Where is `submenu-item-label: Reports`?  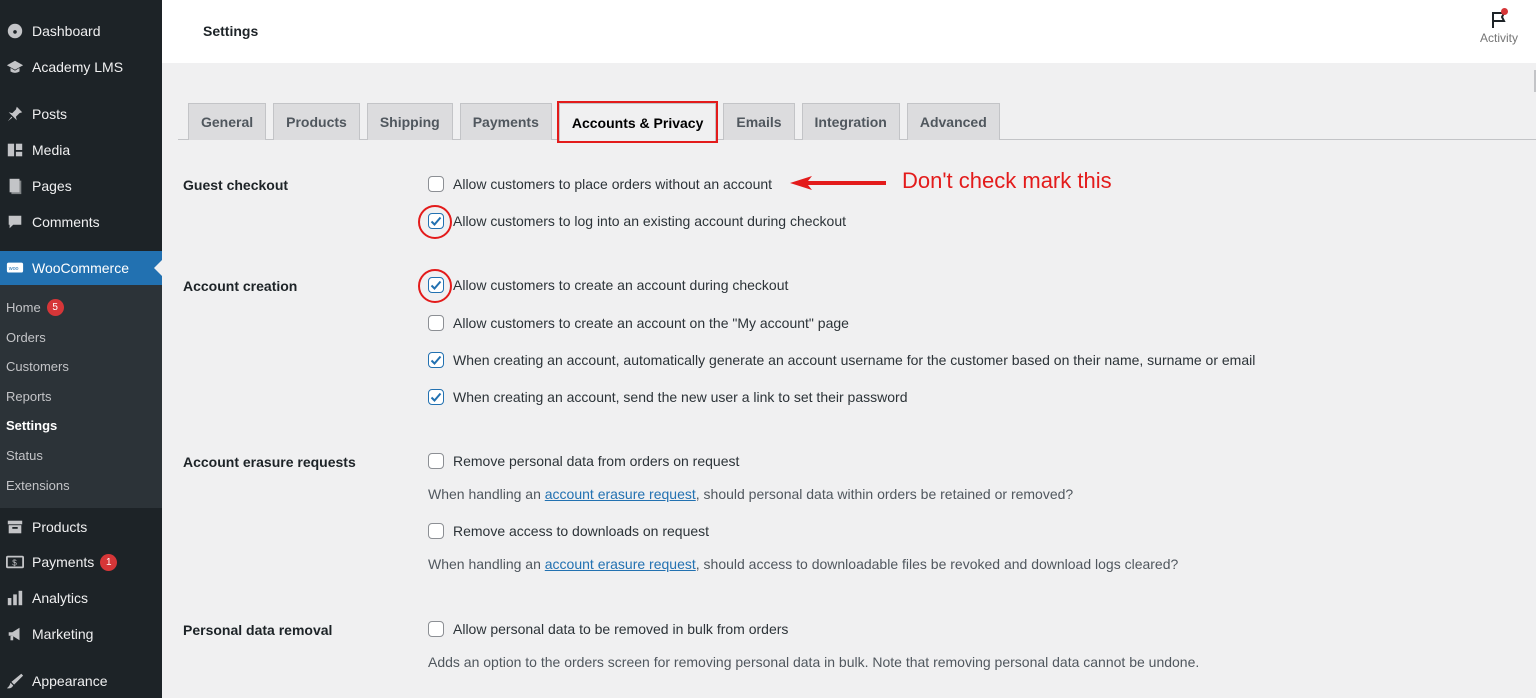
submenu-item-label: Reports is located at coordinates (29, 396).